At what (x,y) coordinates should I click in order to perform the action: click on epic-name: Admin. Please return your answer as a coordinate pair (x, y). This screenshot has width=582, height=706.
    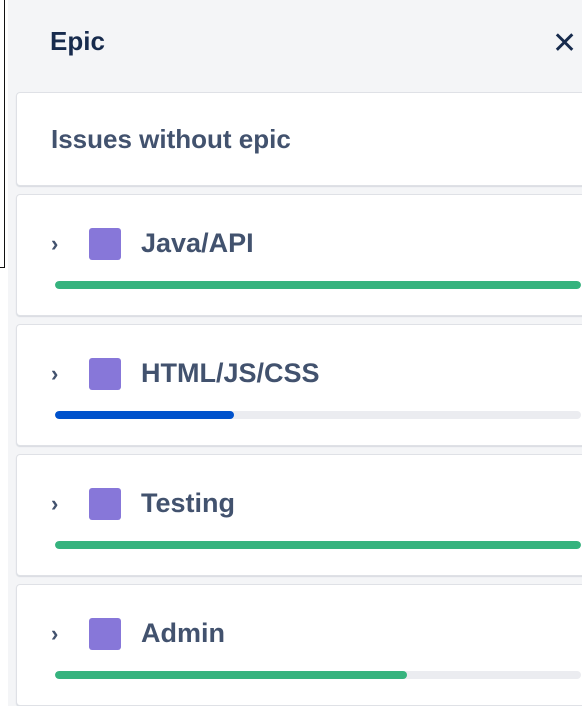
    Looking at the image, I should click on (183, 633).